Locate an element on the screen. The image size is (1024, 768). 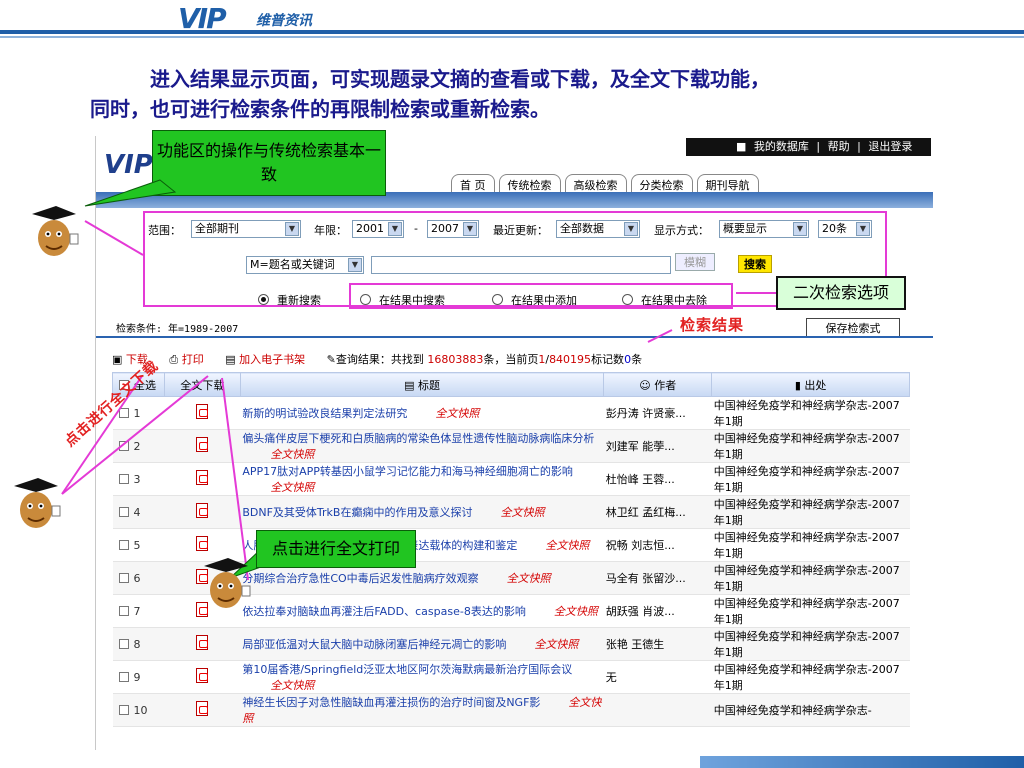
source-header: ▮ 出处 is located at coordinates (810, 384).